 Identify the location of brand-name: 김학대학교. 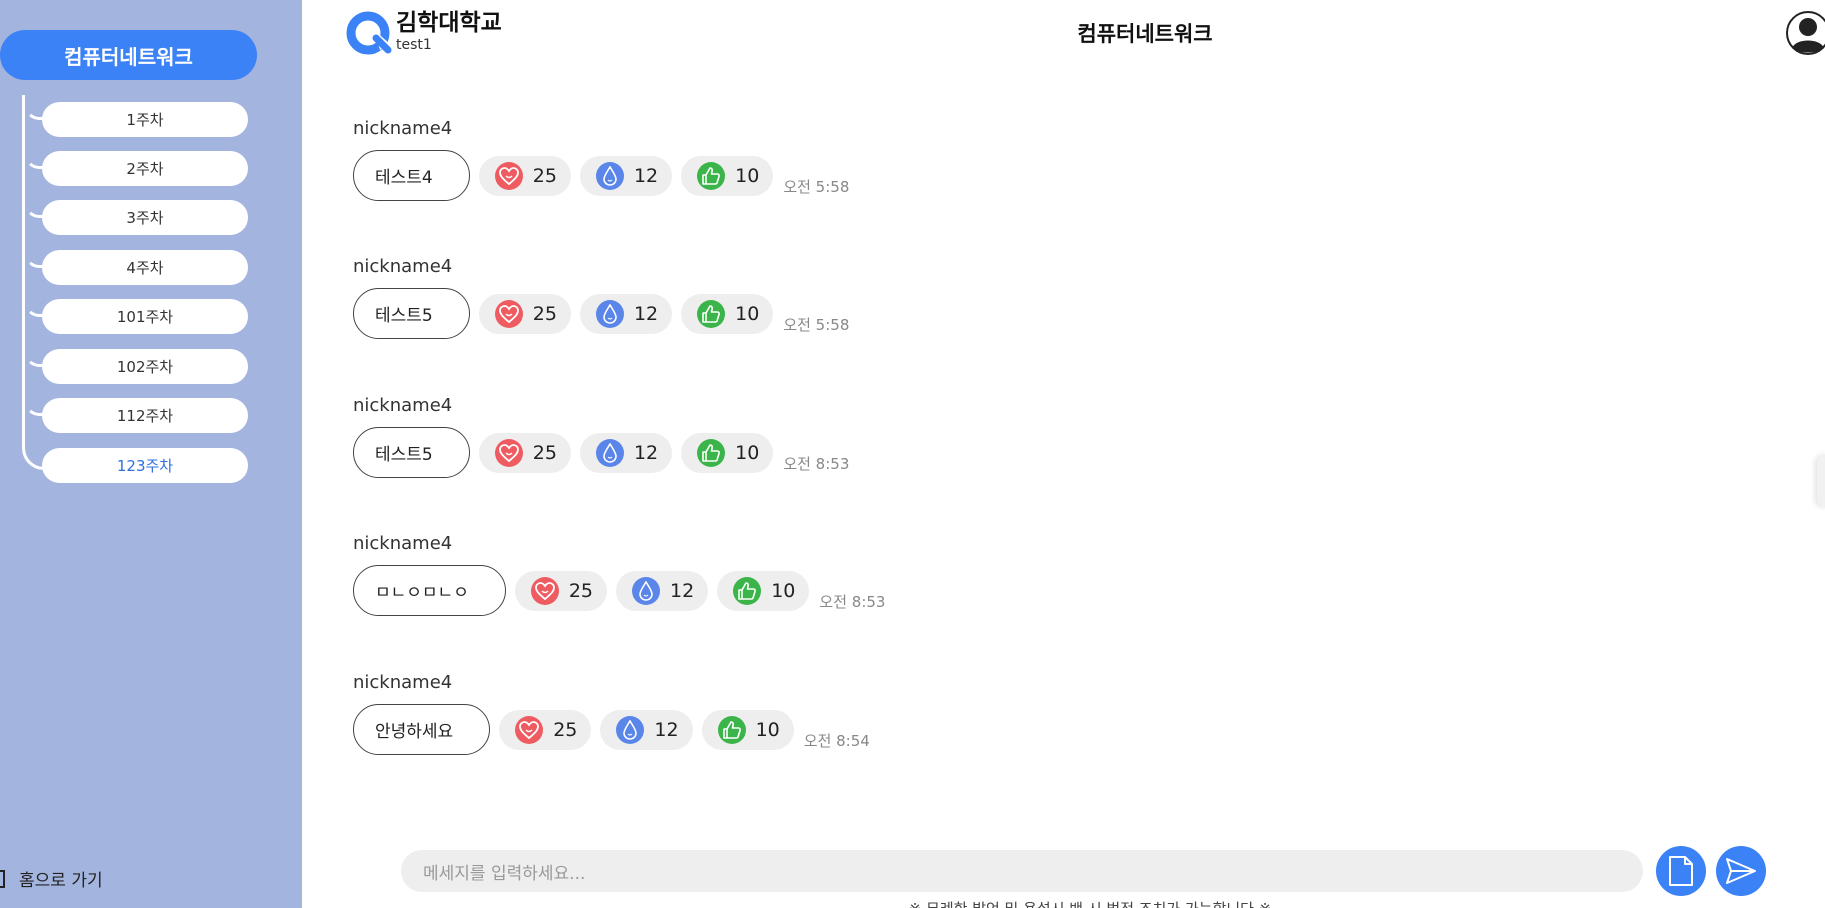
(449, 23).